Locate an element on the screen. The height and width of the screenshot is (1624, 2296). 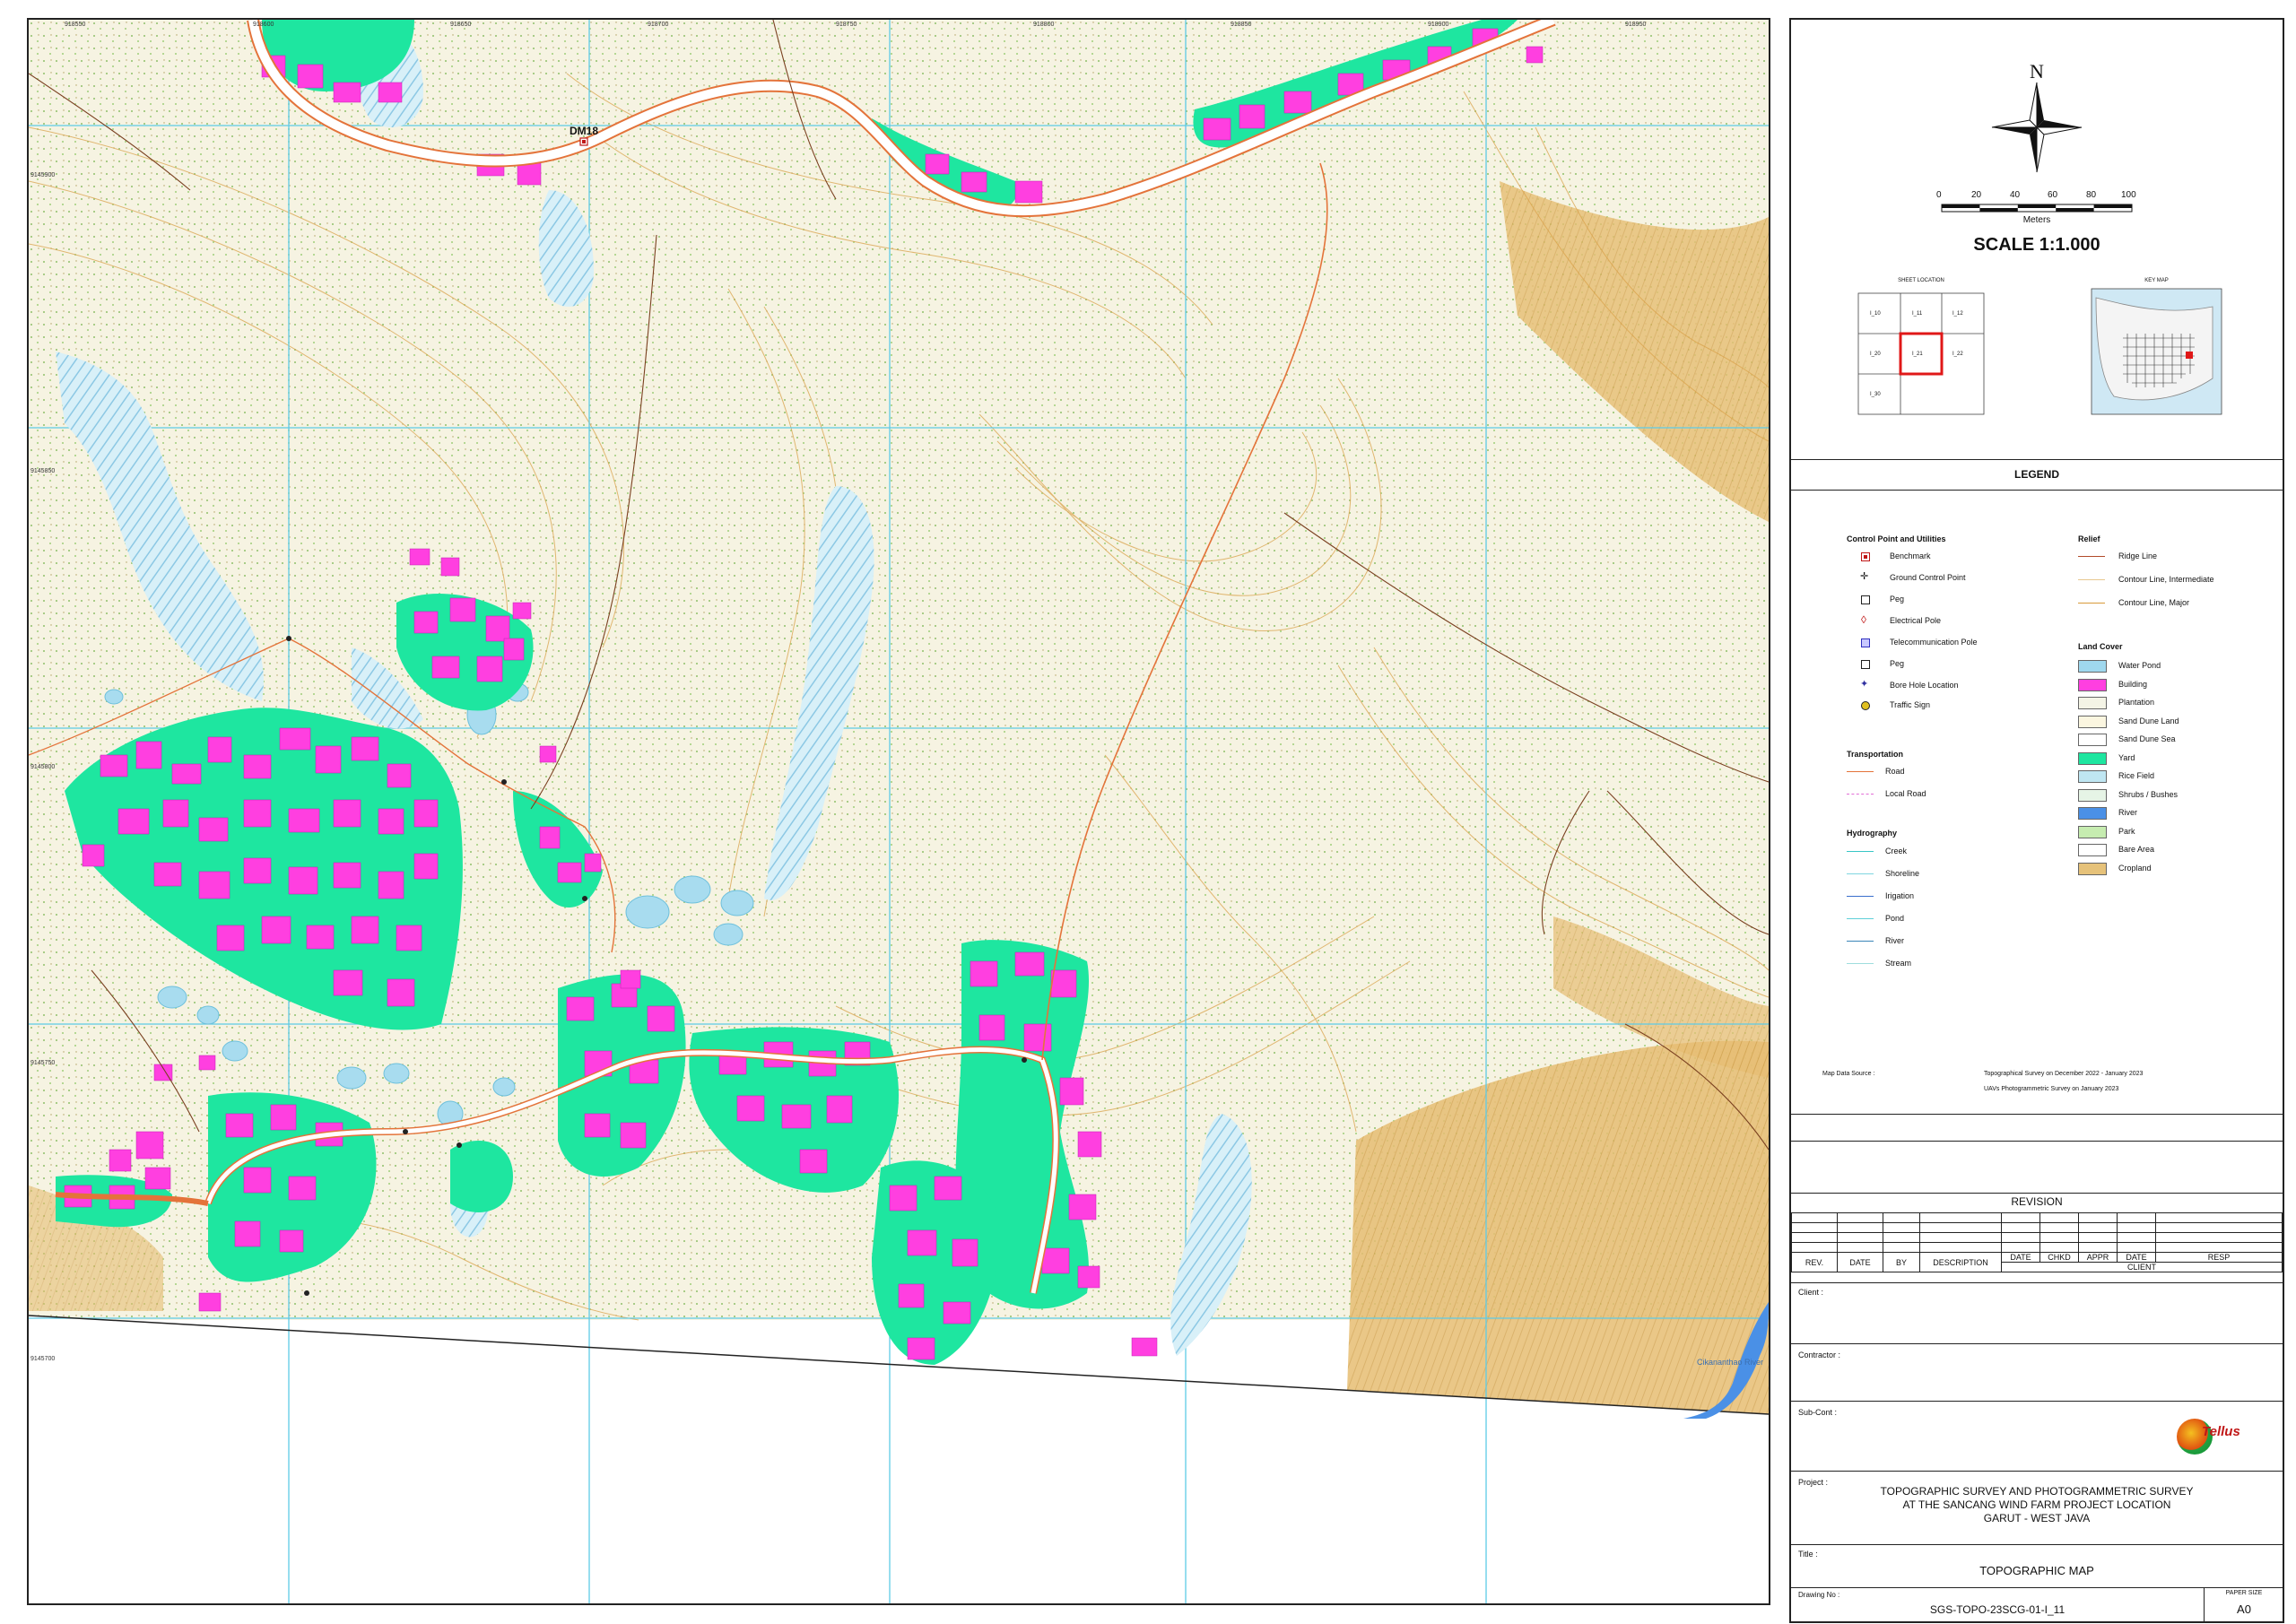
benchmark-label: DM18 is located at coordinates (584, 131).